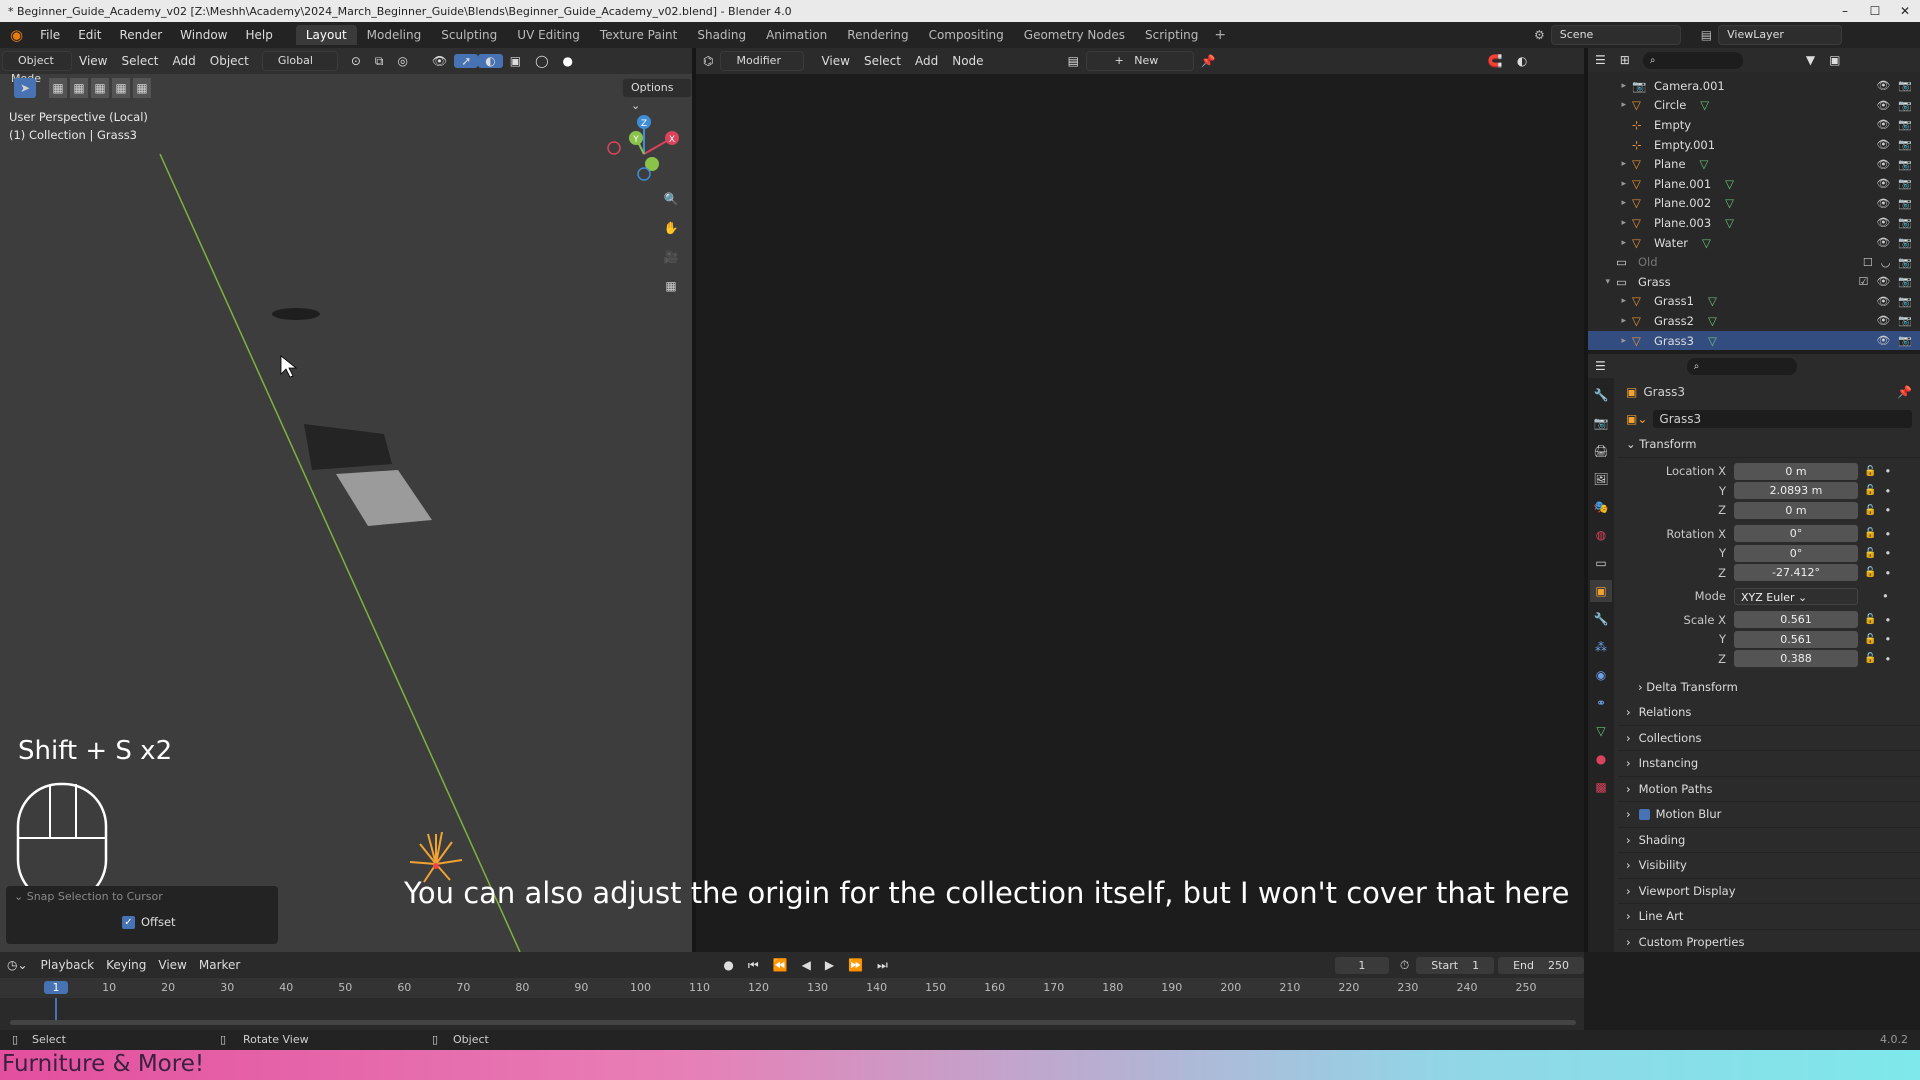 Image resolution: width=1920 pixels, height=1080 pixels. What do you see at coordinates (1754, 223) in the screenshot?
I see `outliner-row-plane-003: ▸ ▽ Plane.003 ▽ 👁 📷` at bounding box center [1754, 223].